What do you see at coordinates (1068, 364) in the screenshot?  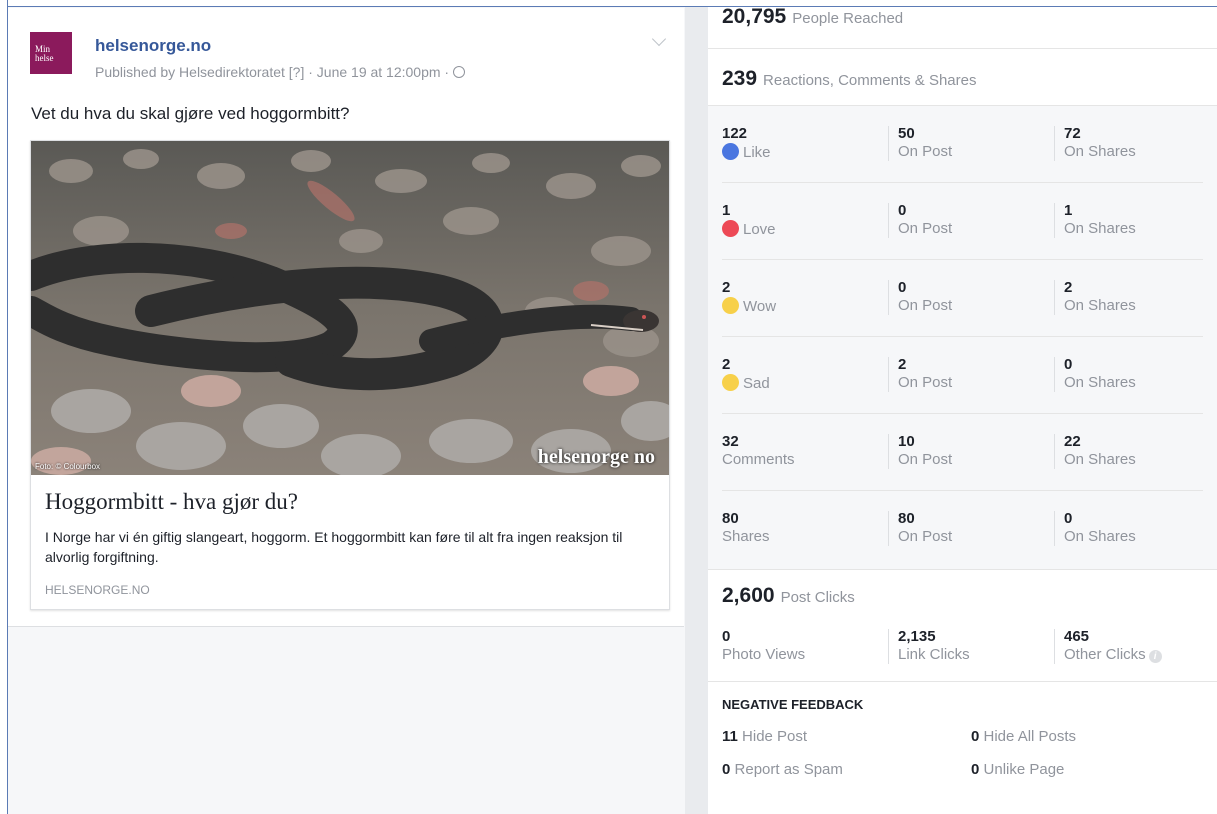 I see `sad-on-shares-value: 0` at bounding box center [1068, 364].